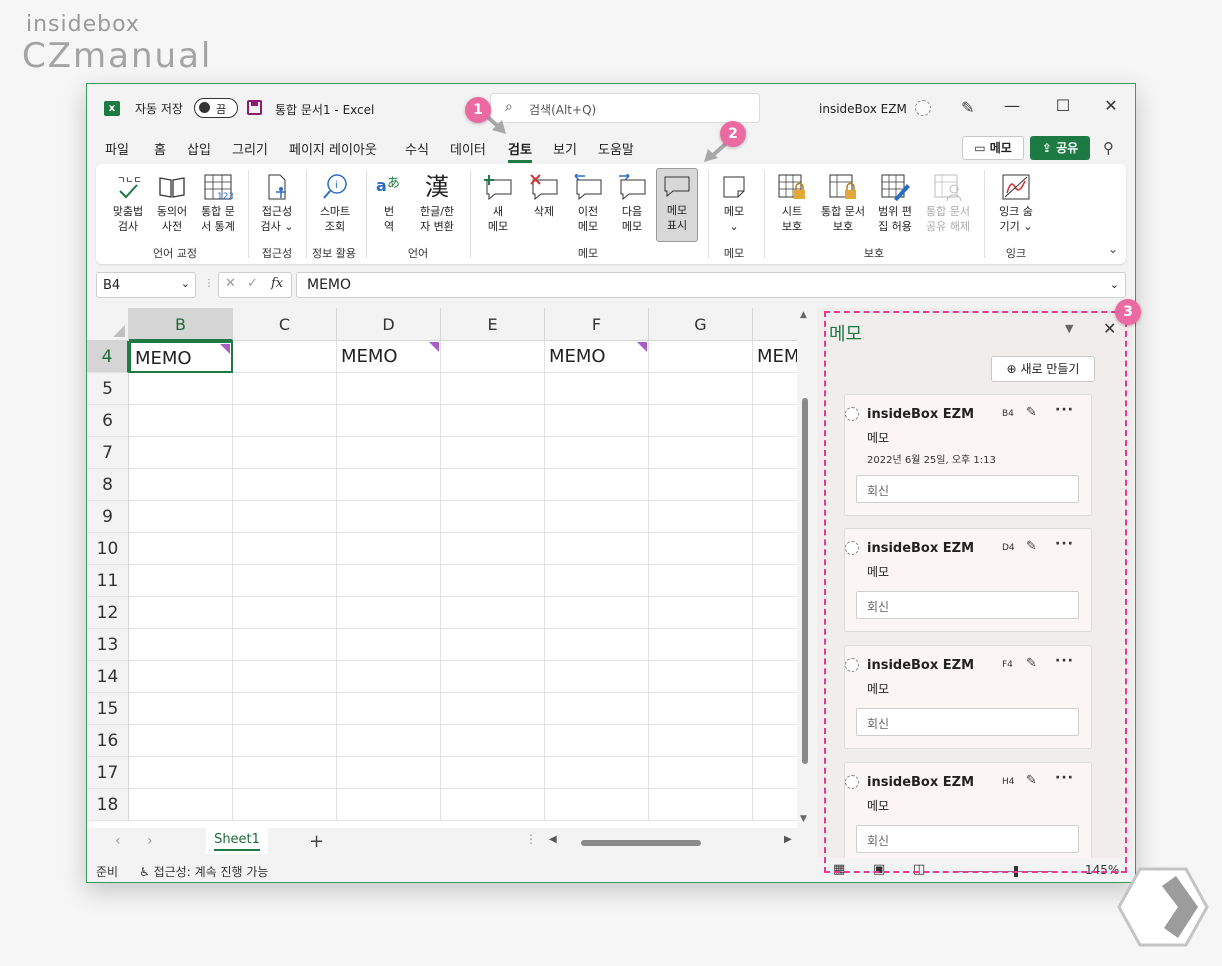  I want to click on row-header-17: 17, so click(108, 773).